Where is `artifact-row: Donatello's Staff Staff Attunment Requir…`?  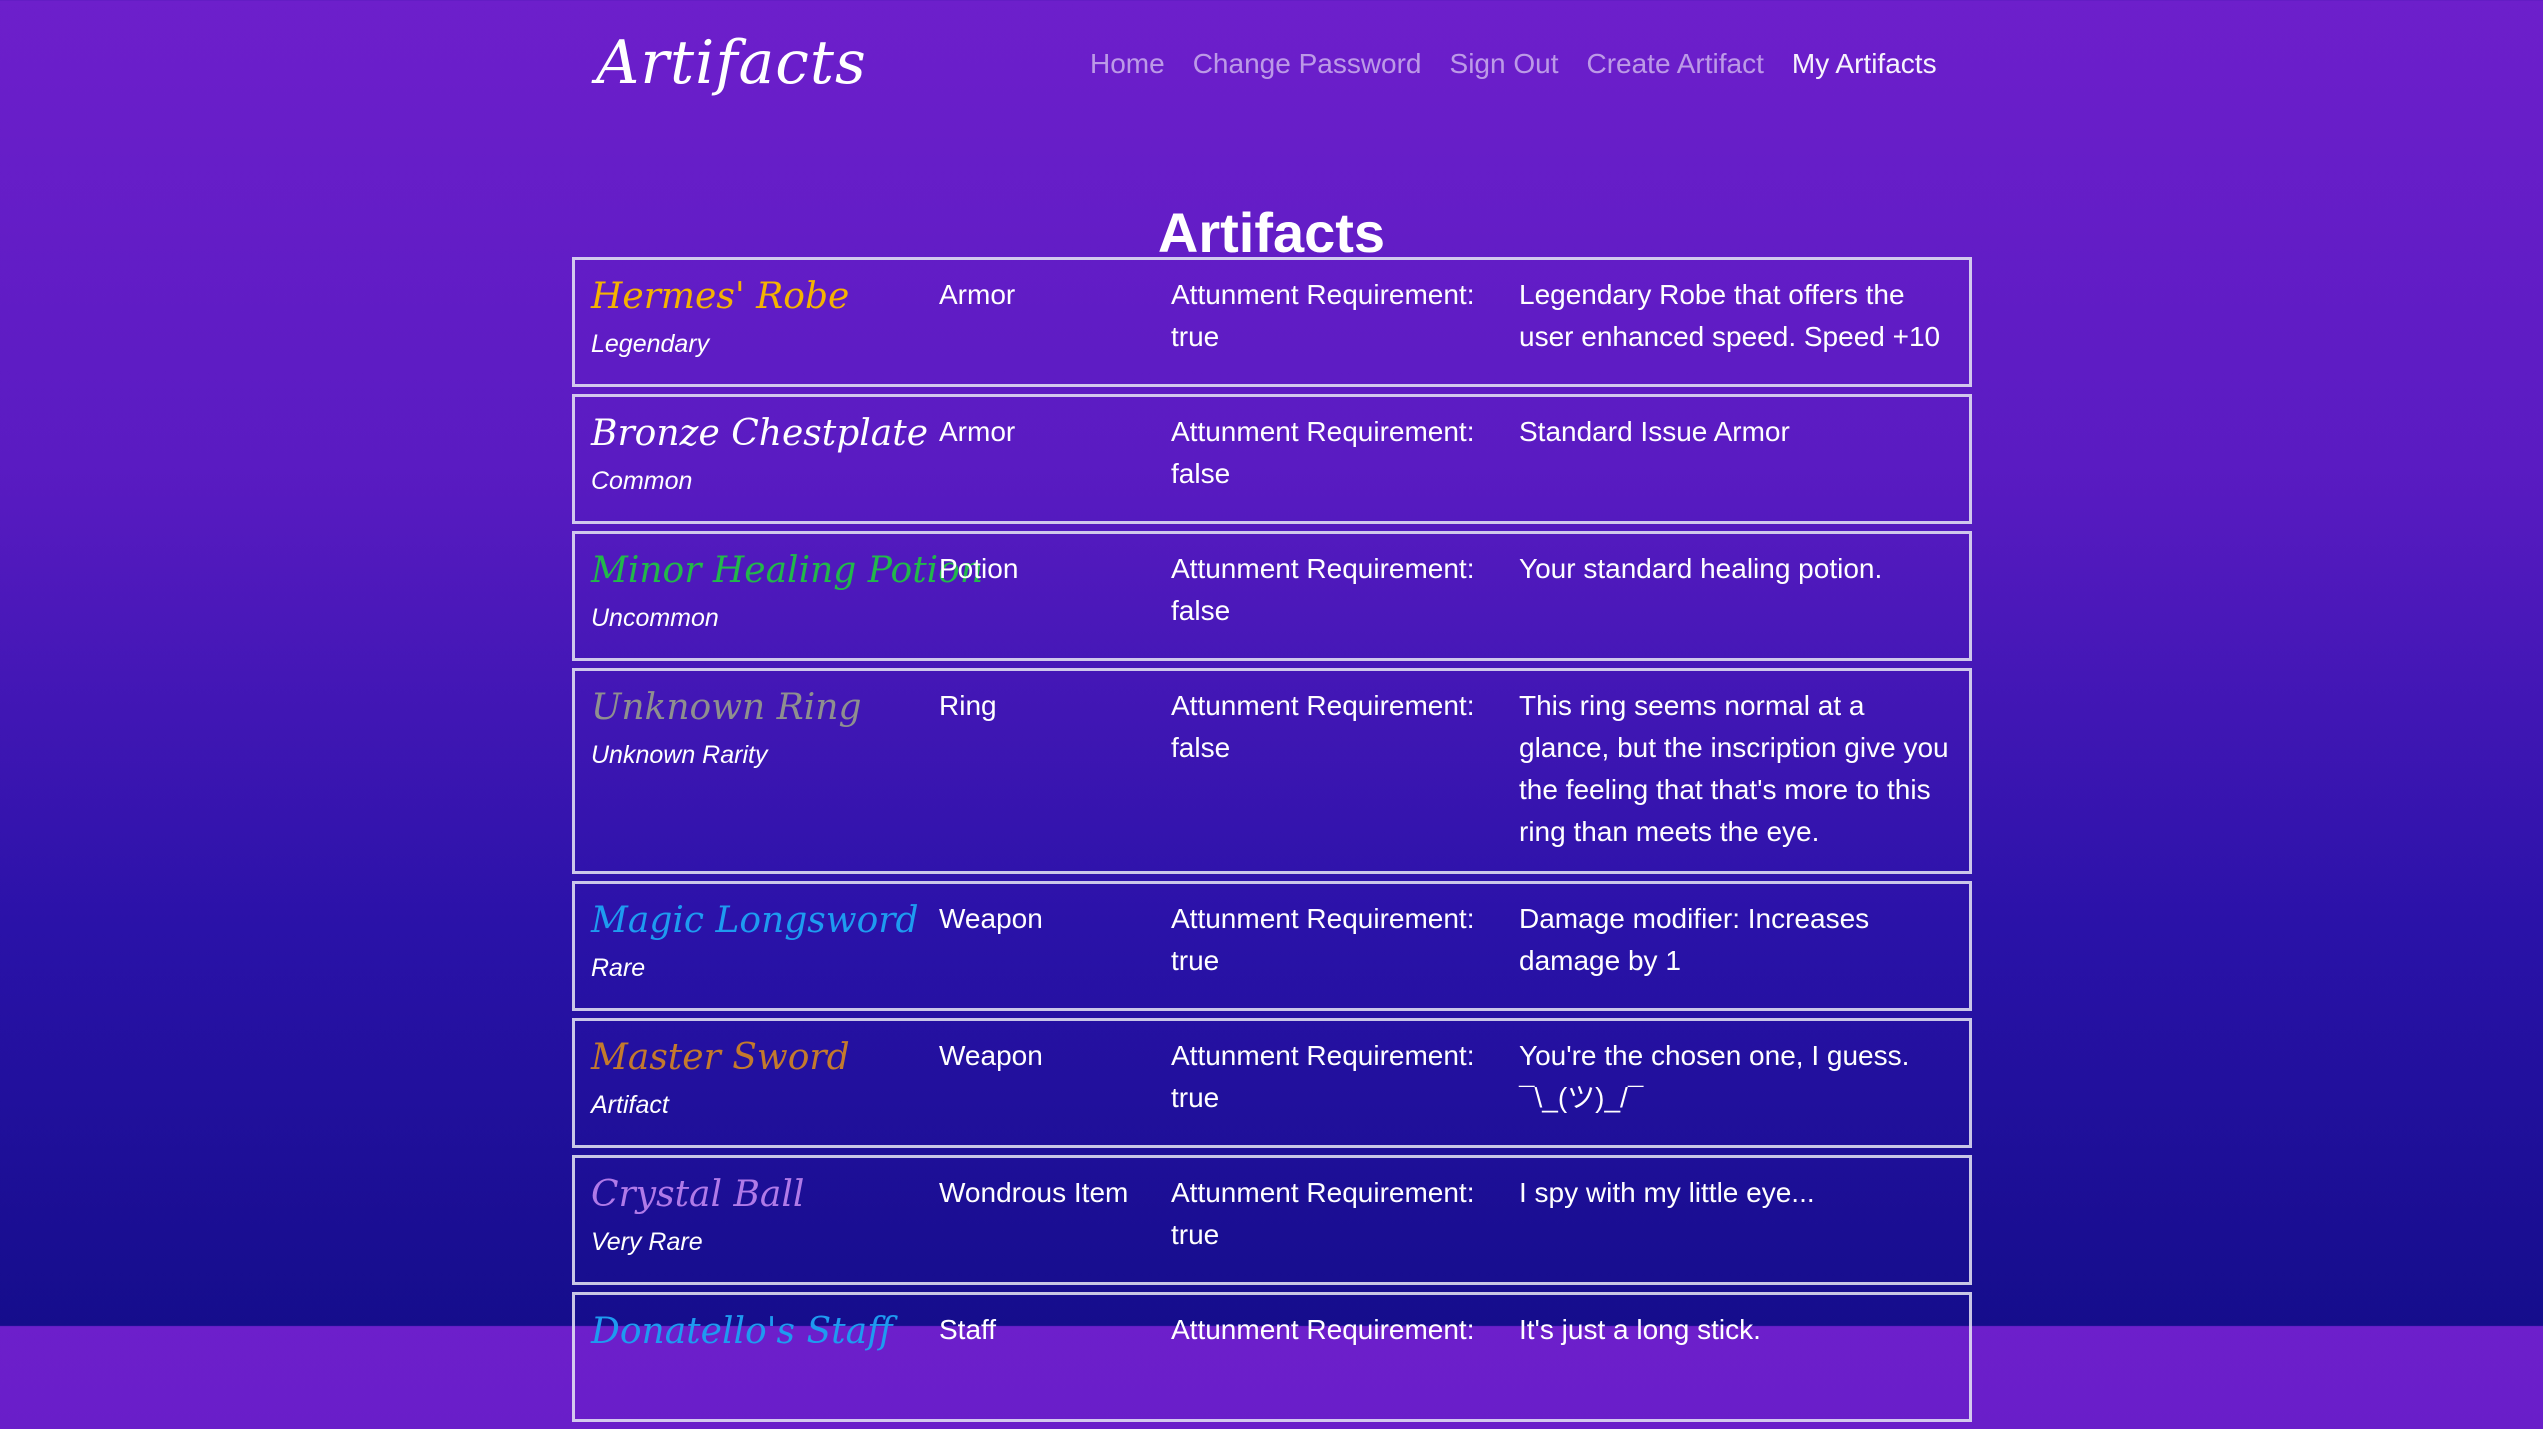 artifact-row: Donatello's Staff Staff Attunment Requir… is located at coordinates (1272, 1357).